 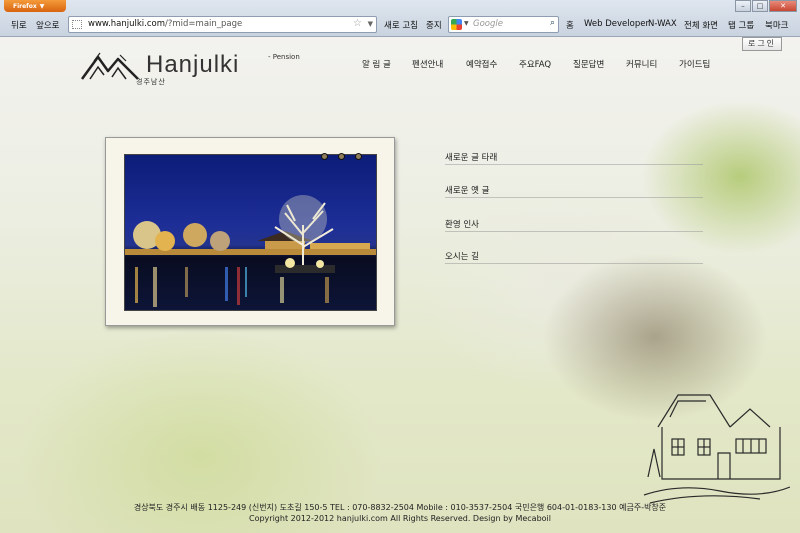 What do you see at coordinates (434, 25) in the screenshot?
I see `stop-button: 중지` at bounding box center [434, 25].